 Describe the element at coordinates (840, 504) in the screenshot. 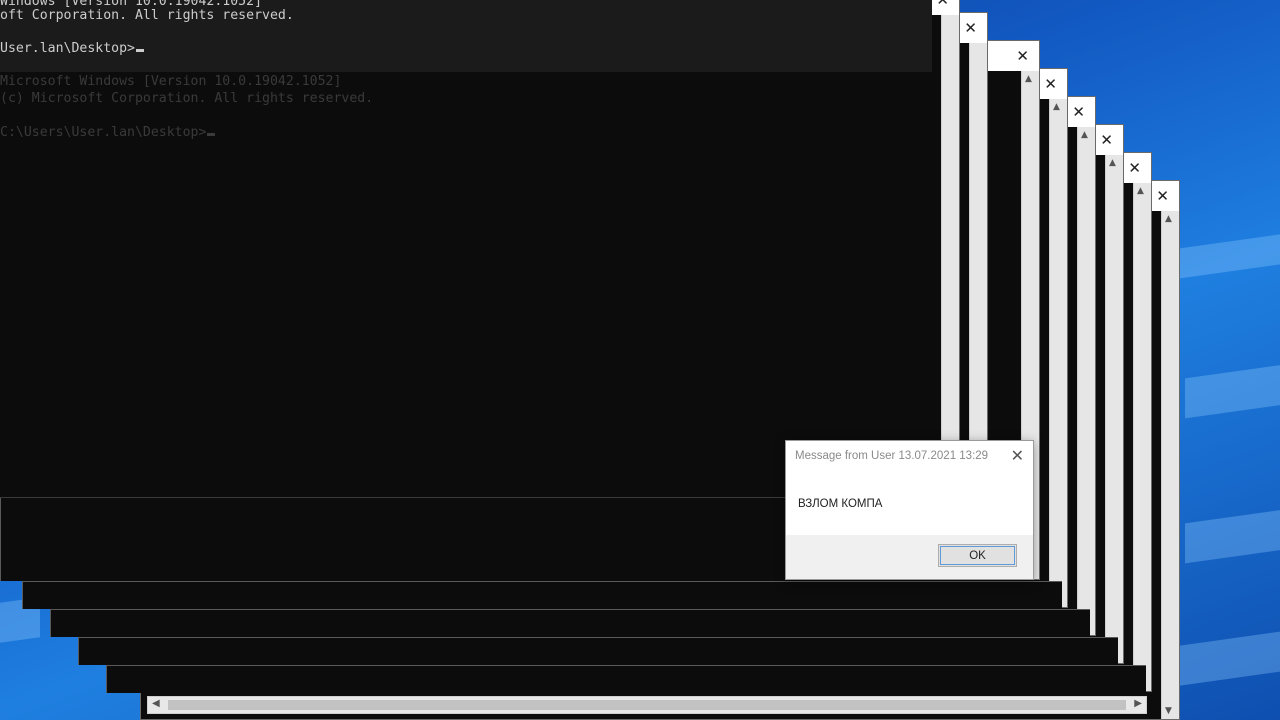

I see `dialog-message: ВЗЛОМ КОМПА` at that location.